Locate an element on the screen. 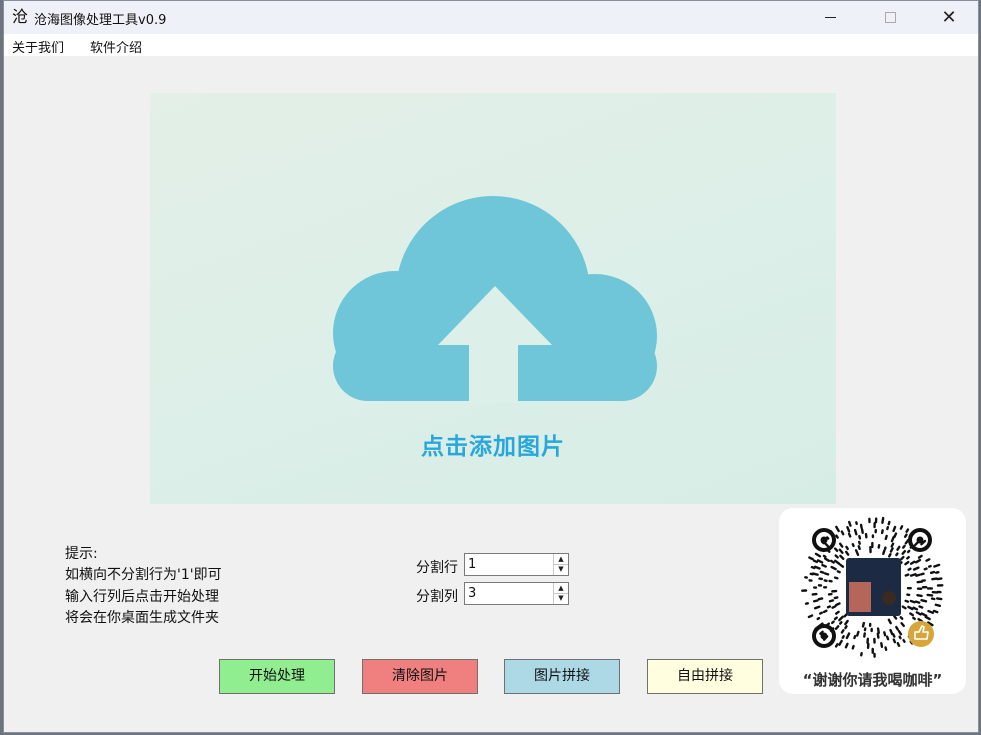 This screenshot has width=981, height=735. image-stitch-button: 图片拼接 is located at coordinates (562, 676).